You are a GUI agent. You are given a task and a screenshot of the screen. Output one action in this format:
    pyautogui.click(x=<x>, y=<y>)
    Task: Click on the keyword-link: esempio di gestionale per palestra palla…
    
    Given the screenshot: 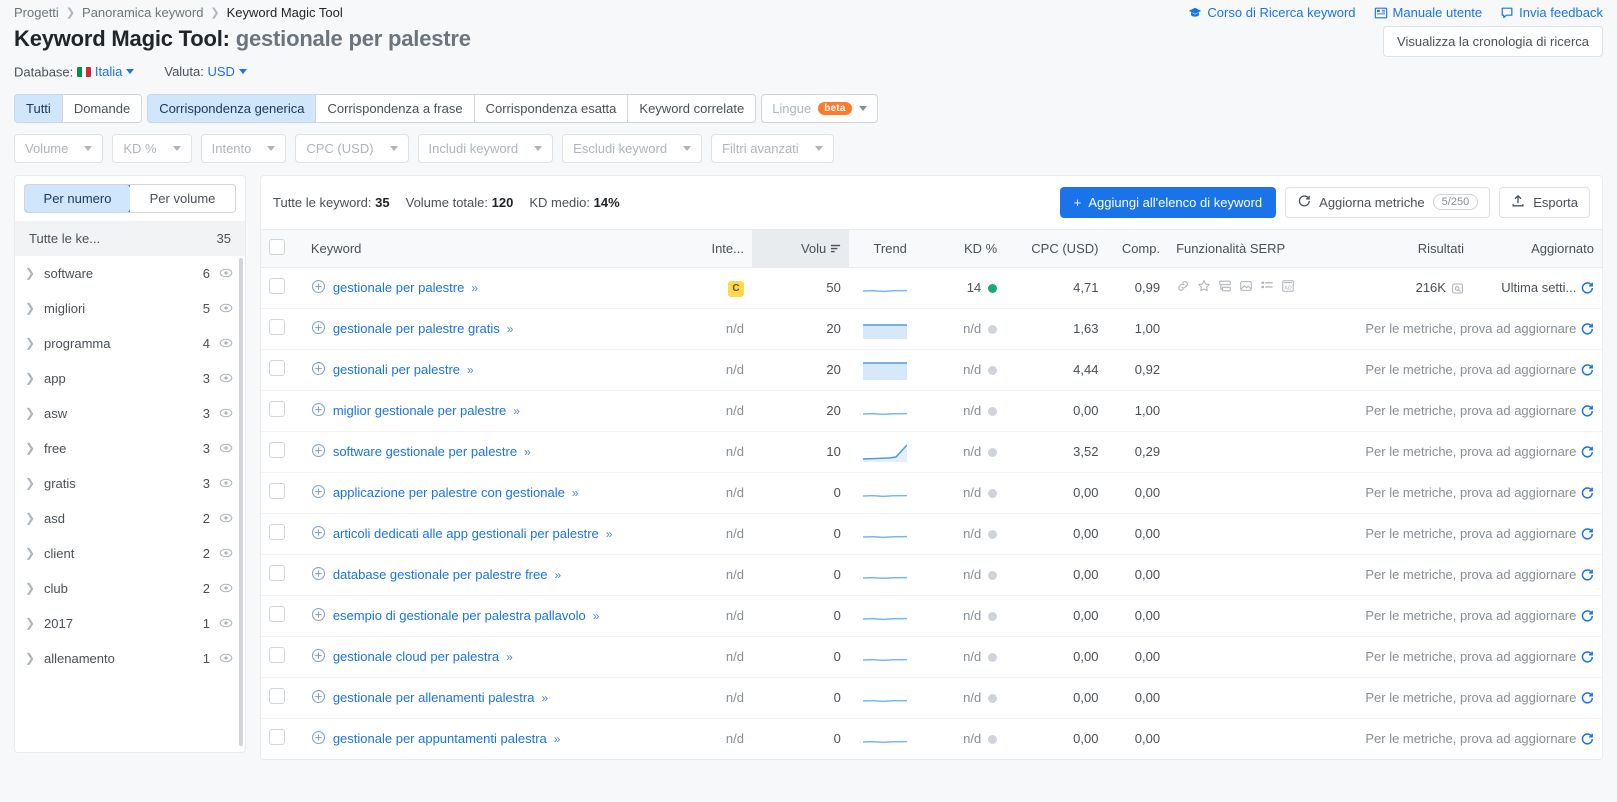 What is the action you would take?
    pyautogui.click(x=459, y=615)
    